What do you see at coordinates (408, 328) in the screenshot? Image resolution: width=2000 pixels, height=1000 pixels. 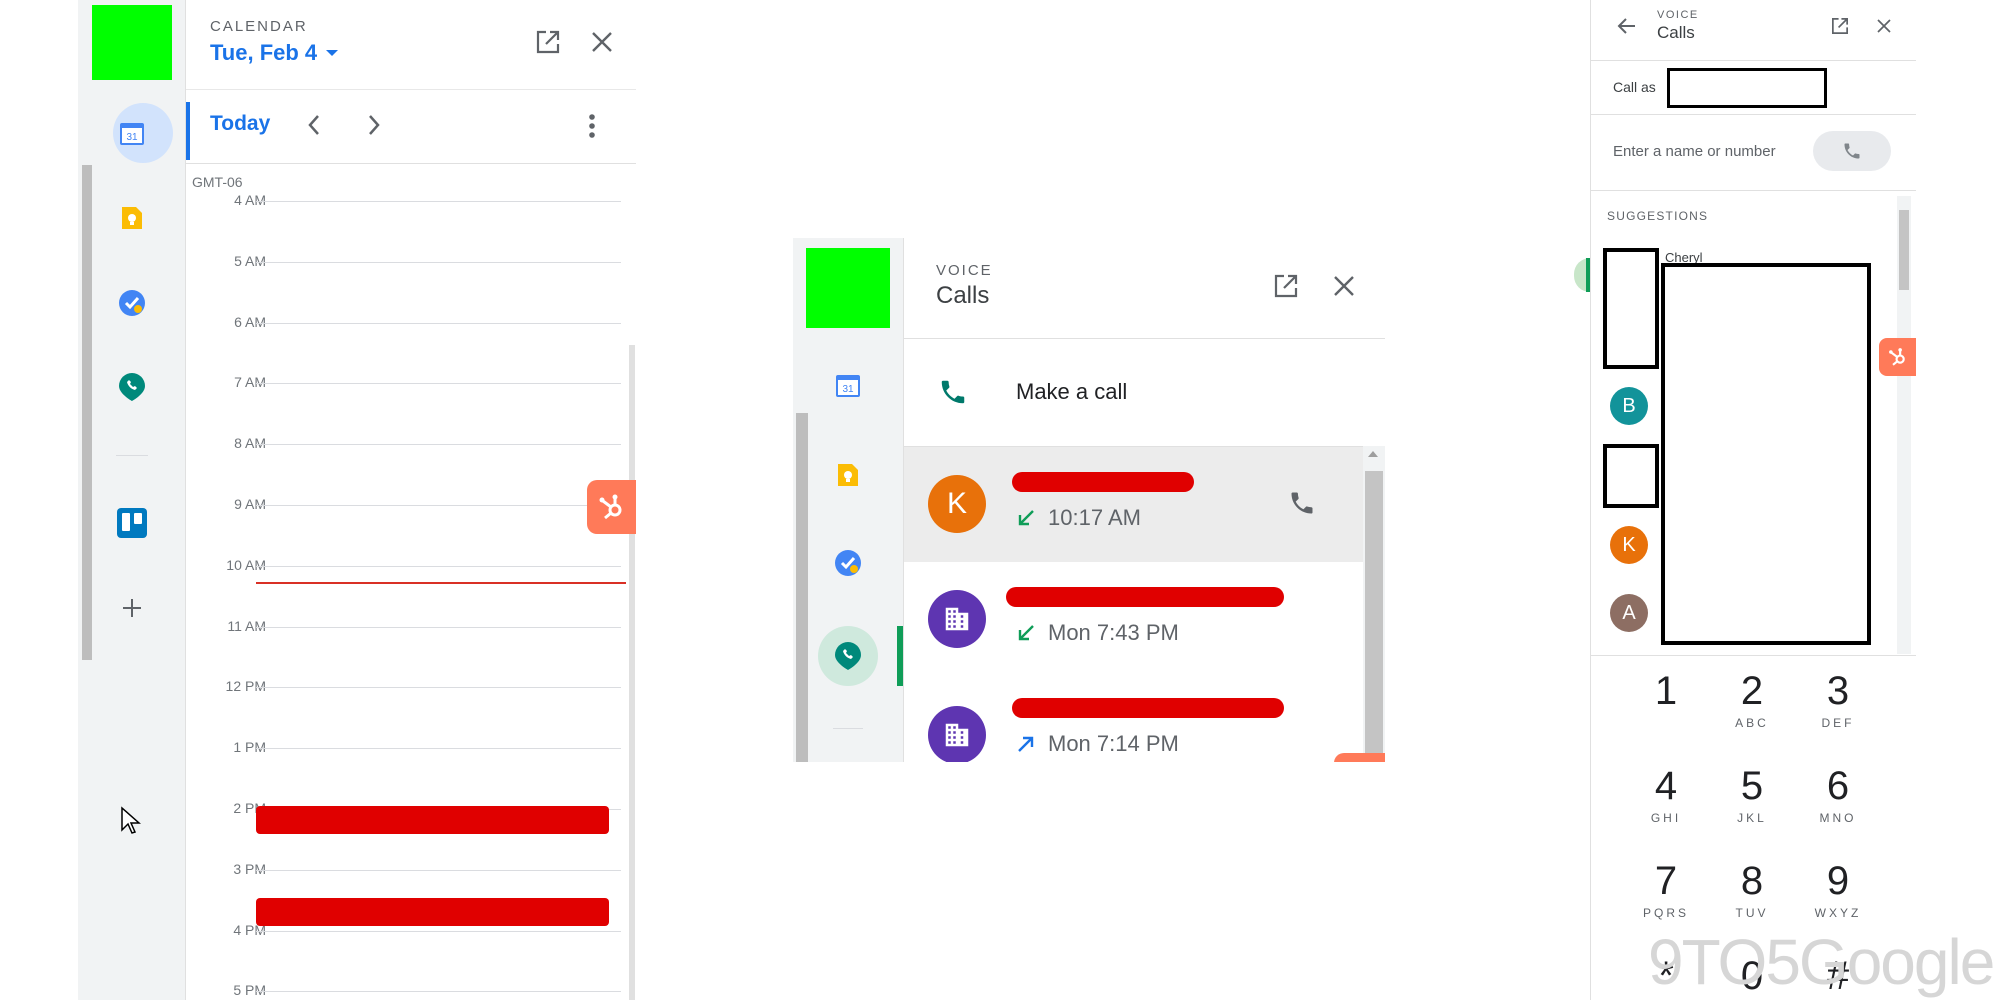 I see `hour-row: 6 AM` at bounding box center [408, 328].